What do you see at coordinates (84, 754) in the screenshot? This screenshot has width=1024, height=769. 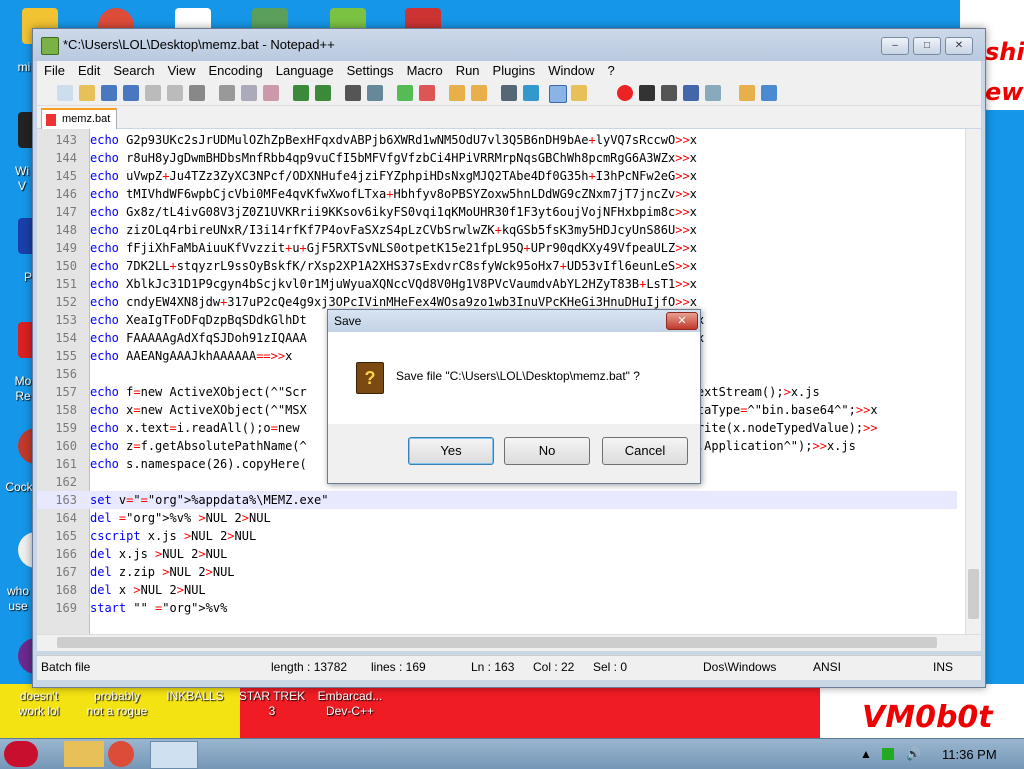 I see `explorer-taskbar-icon` at bounding box center [84, 754].